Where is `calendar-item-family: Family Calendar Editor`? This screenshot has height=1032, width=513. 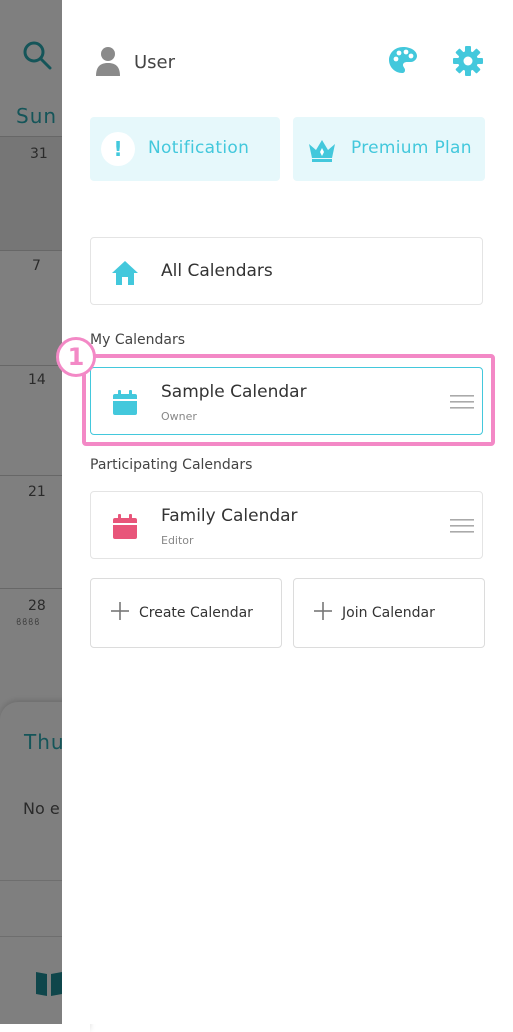
calendar-item-family: Family Calendar Editor is located at coordinates (286, 525).